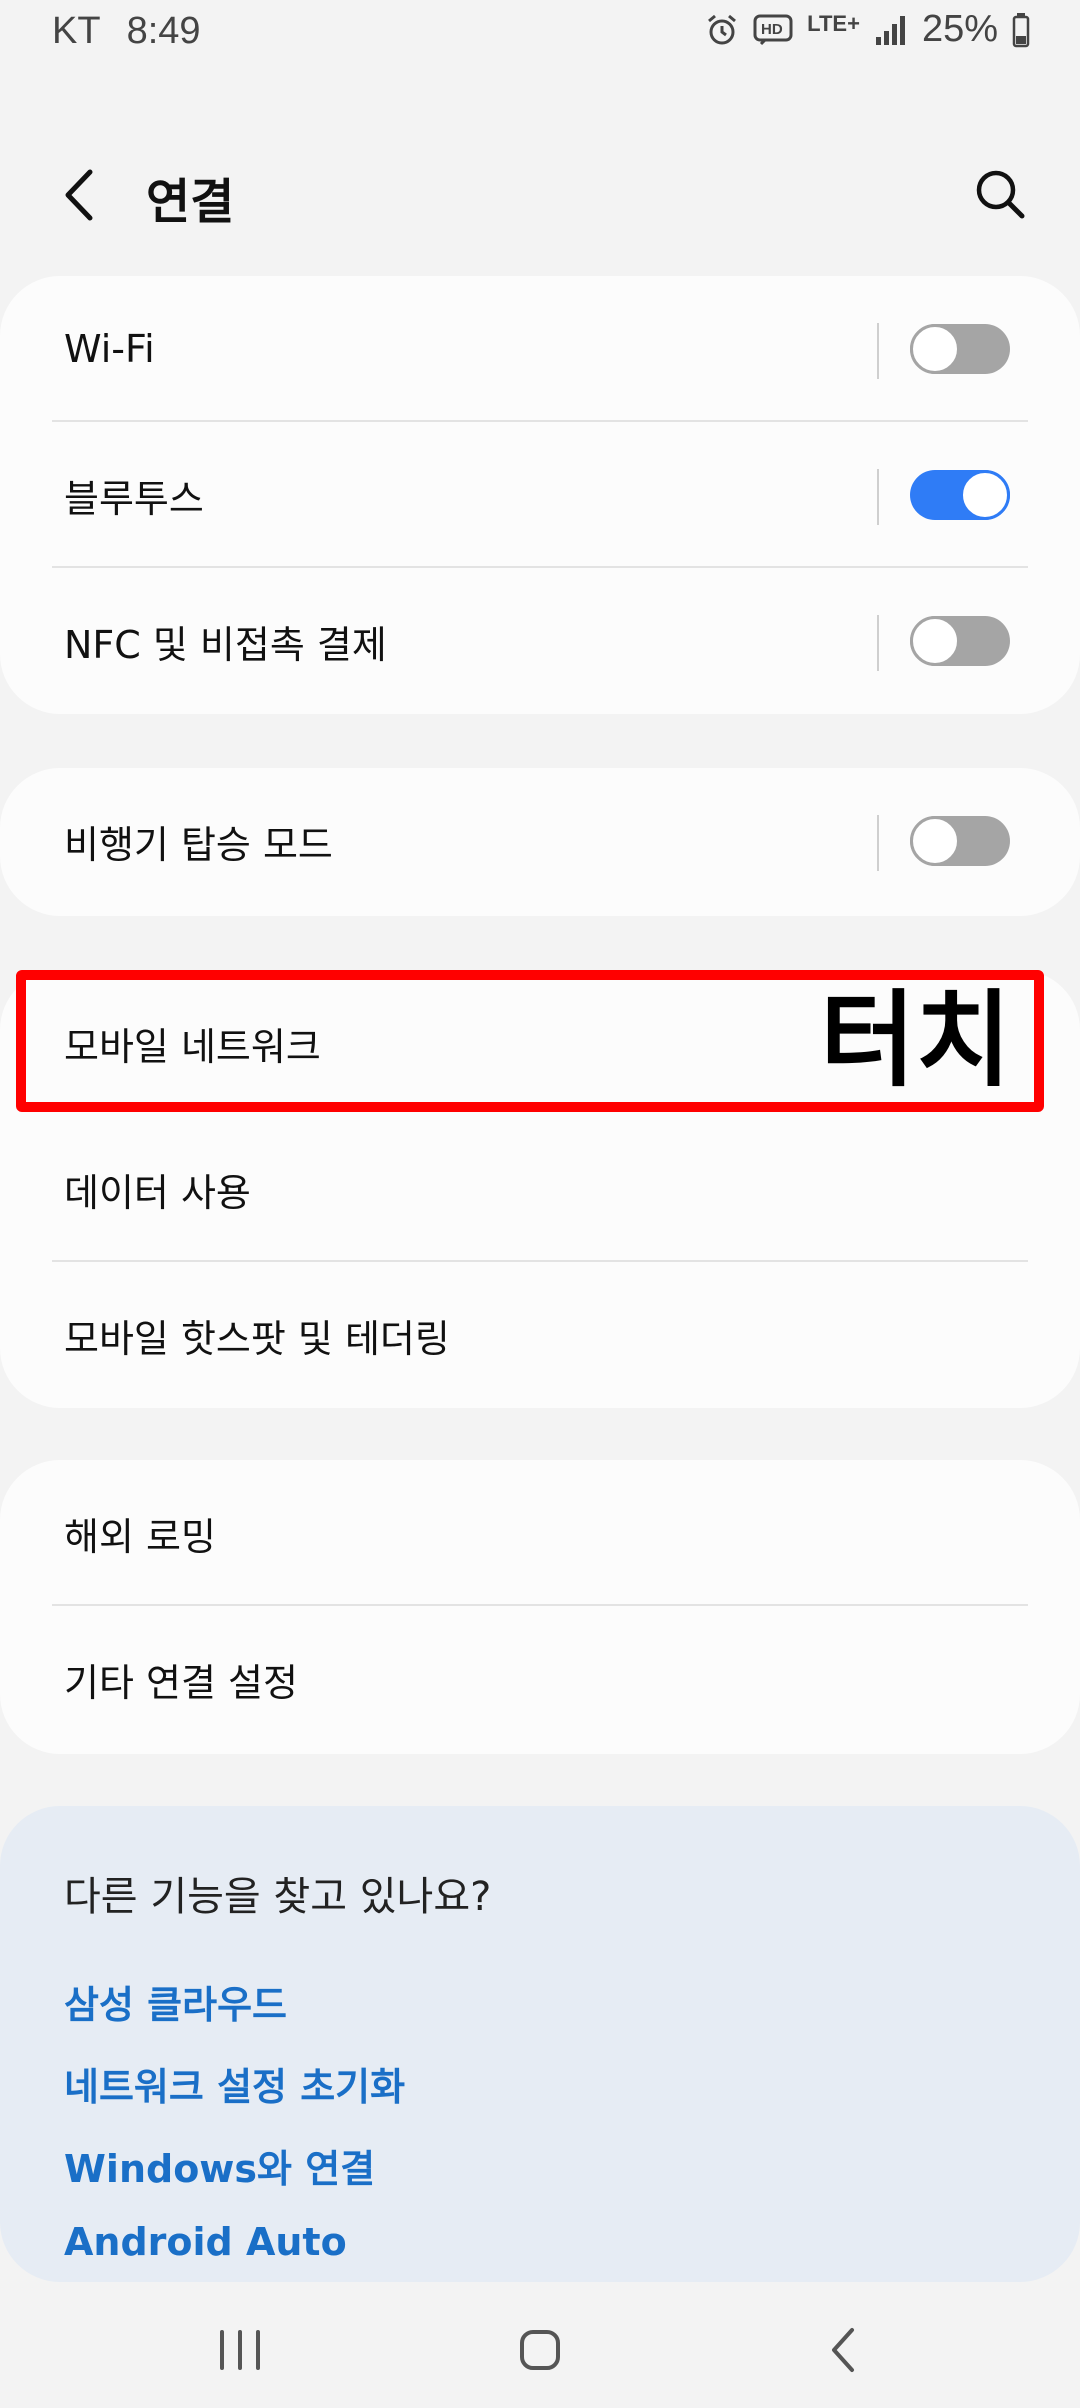  I want to click on search-icon, so click(1000, 194).